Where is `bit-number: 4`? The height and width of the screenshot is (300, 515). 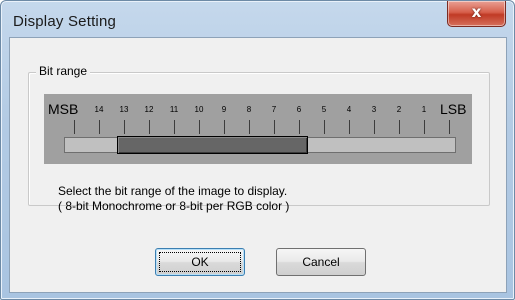 bit-number: 4 is located at coordinates (349, 109).